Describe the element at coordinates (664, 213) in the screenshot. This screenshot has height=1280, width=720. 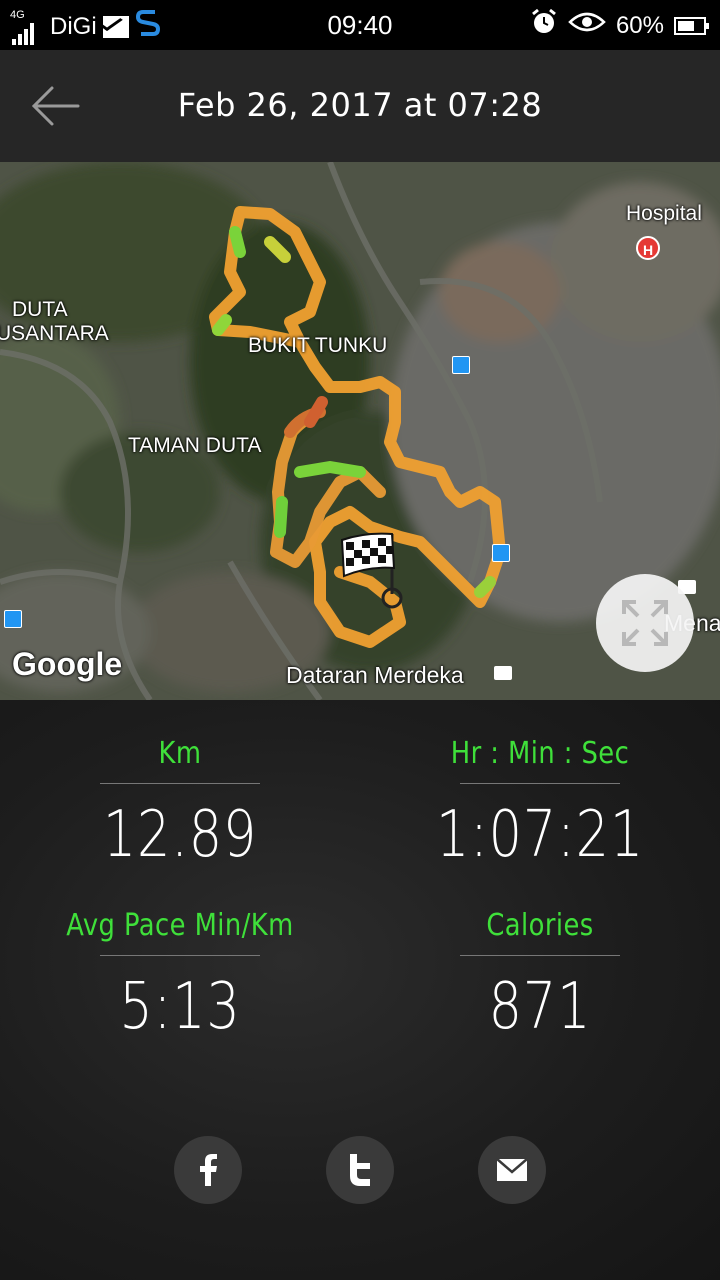
I see `map-label-hospital: Hospital` at that location.